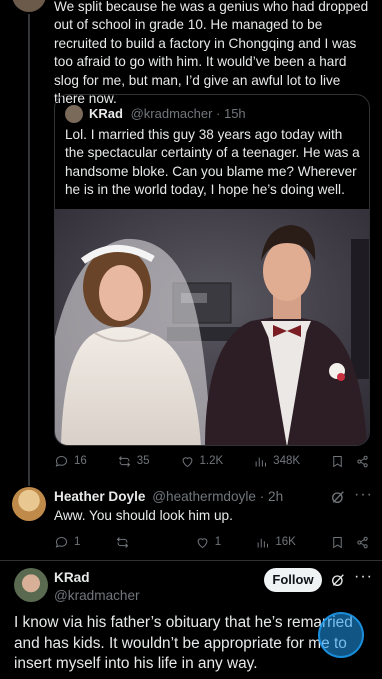  Describe the element at coordinates (350, 542) in the screenshot. I see `reply-tools` at that location.